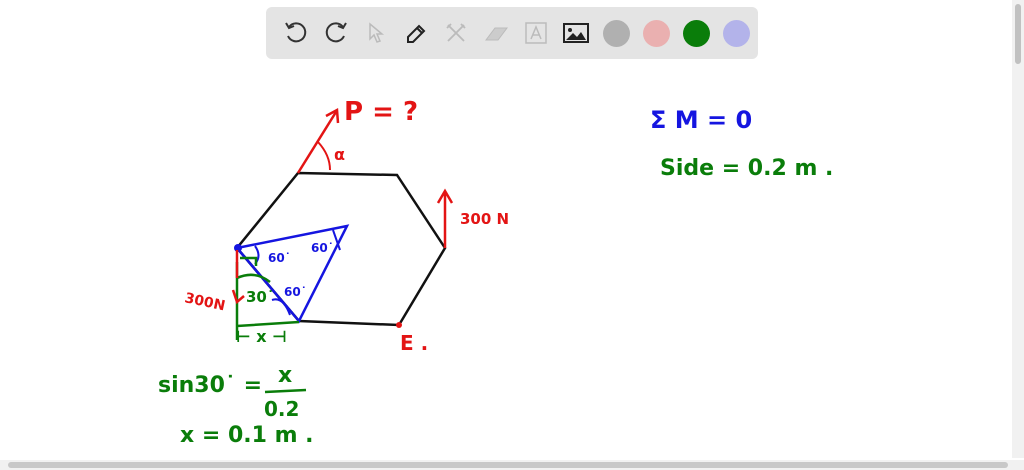 This screenshot has width=1024, height=470. I want to click on eq1-left: sin30˙ =, so click(210, 385).